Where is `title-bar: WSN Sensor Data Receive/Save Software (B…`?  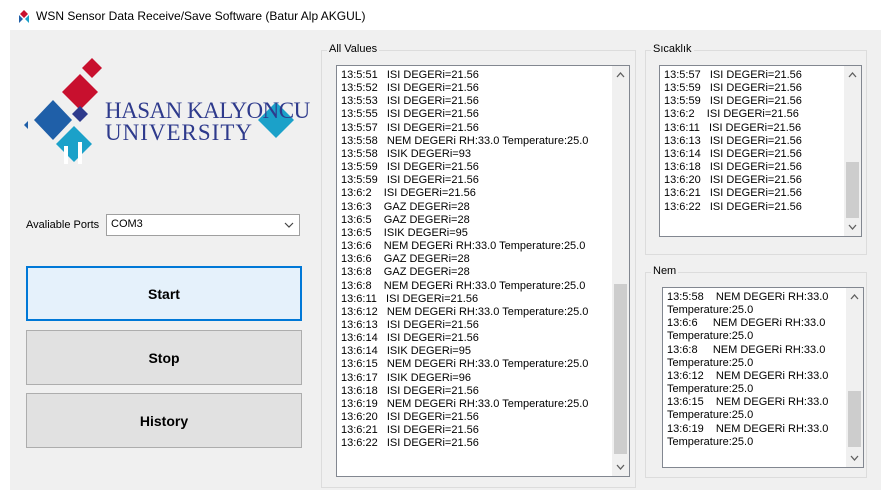
title-bar: WSN Sensor Data Receive/Save Software (B… is located at coordinates (443, 15).